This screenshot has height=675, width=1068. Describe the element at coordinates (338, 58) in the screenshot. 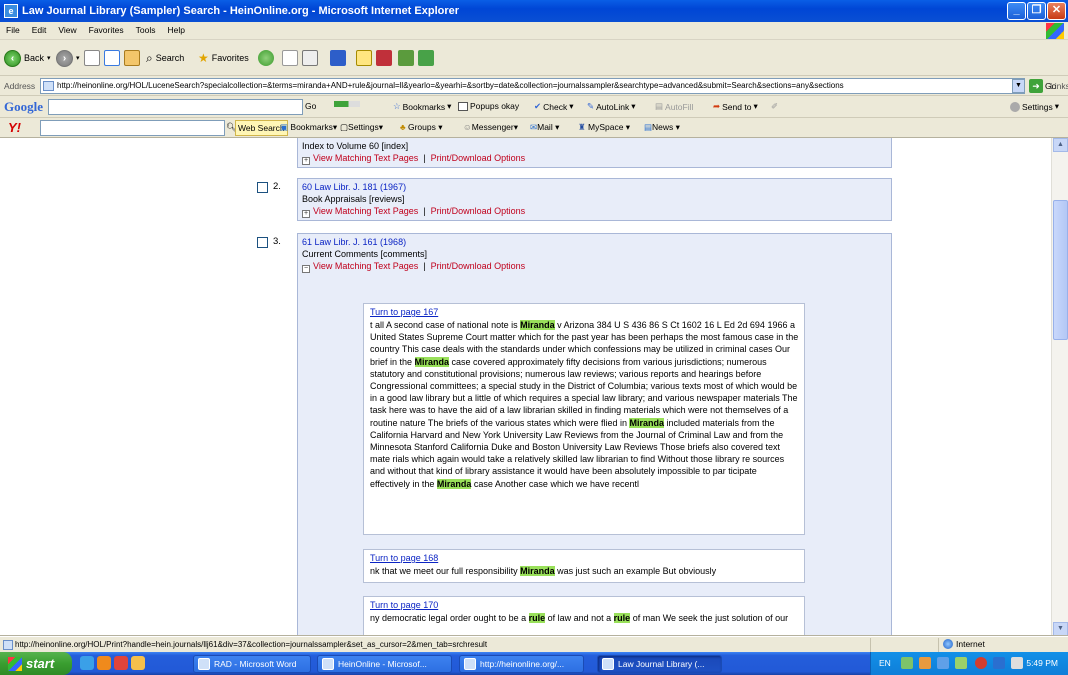

I see `word-icon` at that location.